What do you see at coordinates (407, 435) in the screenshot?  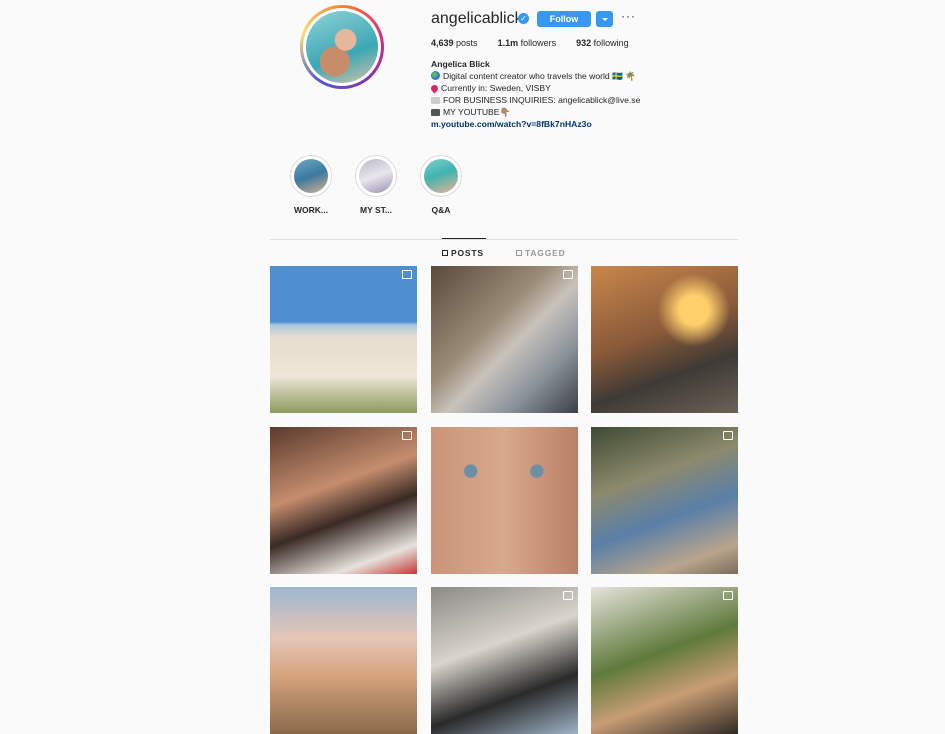 I see `video-icon` at bounding box center [407, 435].